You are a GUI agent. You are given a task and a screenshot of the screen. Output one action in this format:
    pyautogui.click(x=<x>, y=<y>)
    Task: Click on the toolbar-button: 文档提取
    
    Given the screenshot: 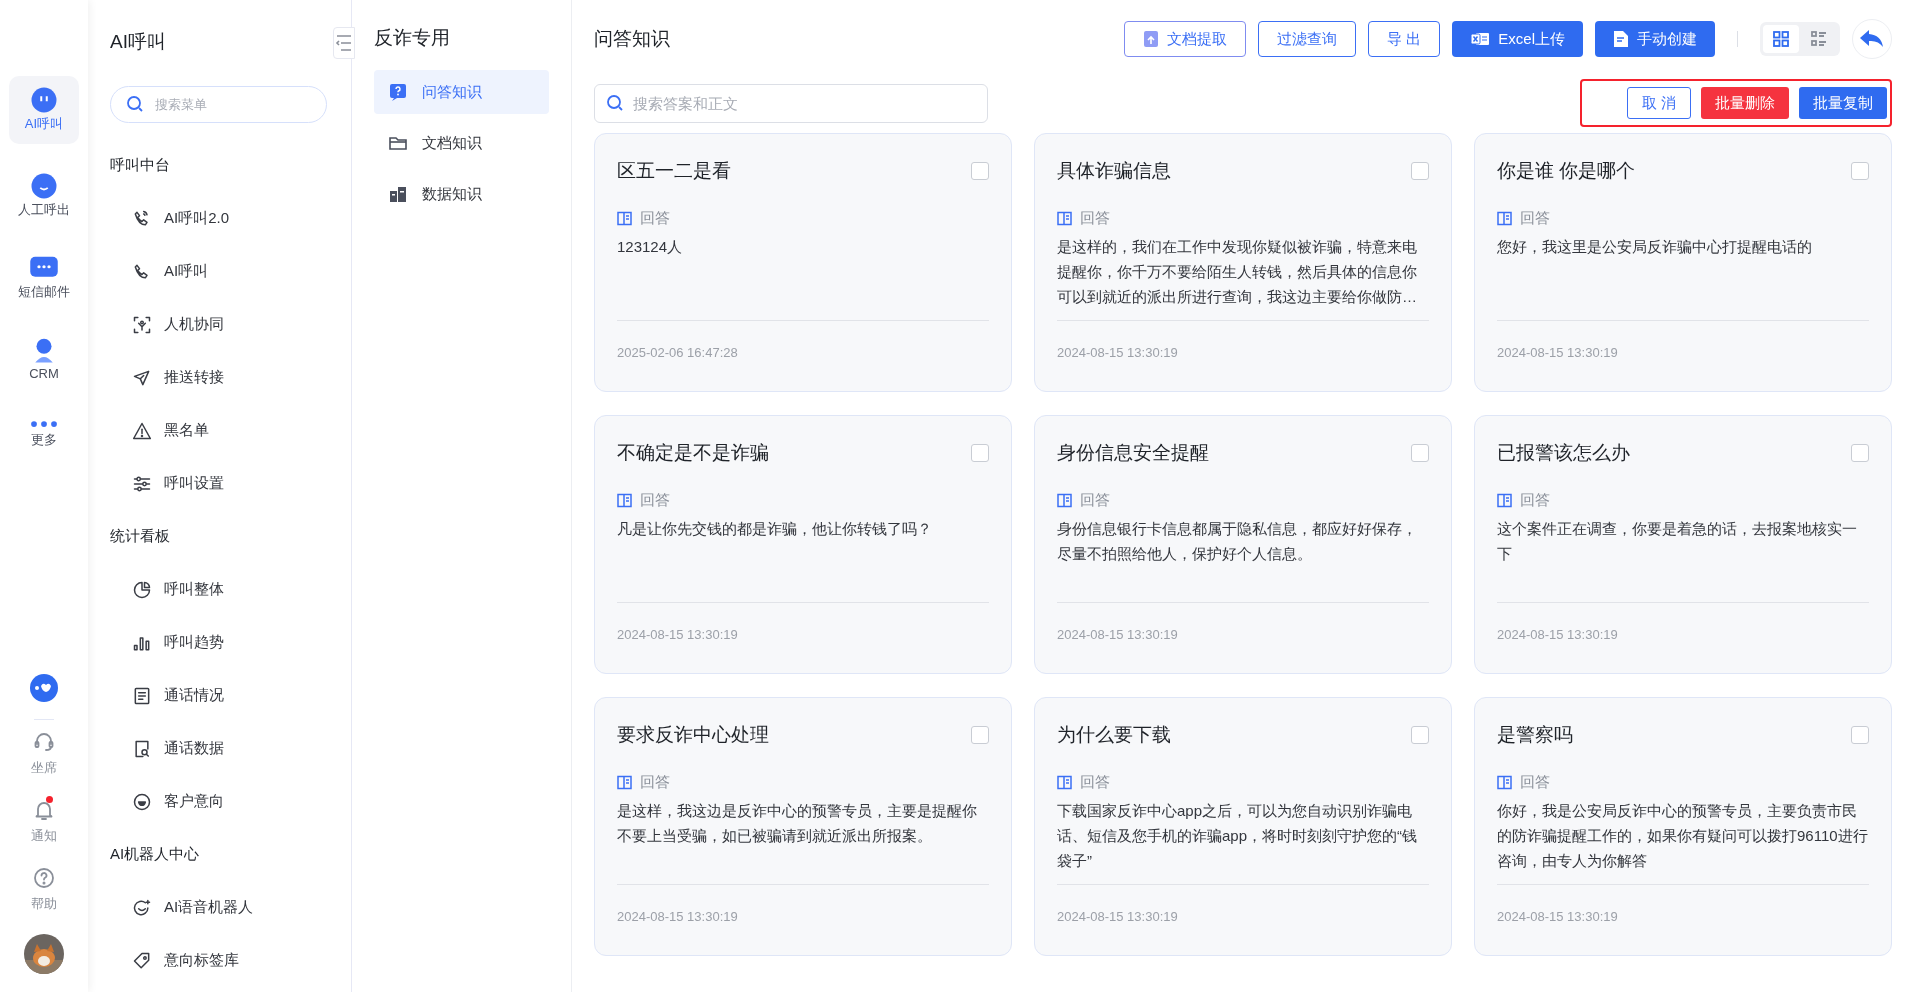 What is the action you would take?
    pyautogui.click(x=1185, y=39)
    